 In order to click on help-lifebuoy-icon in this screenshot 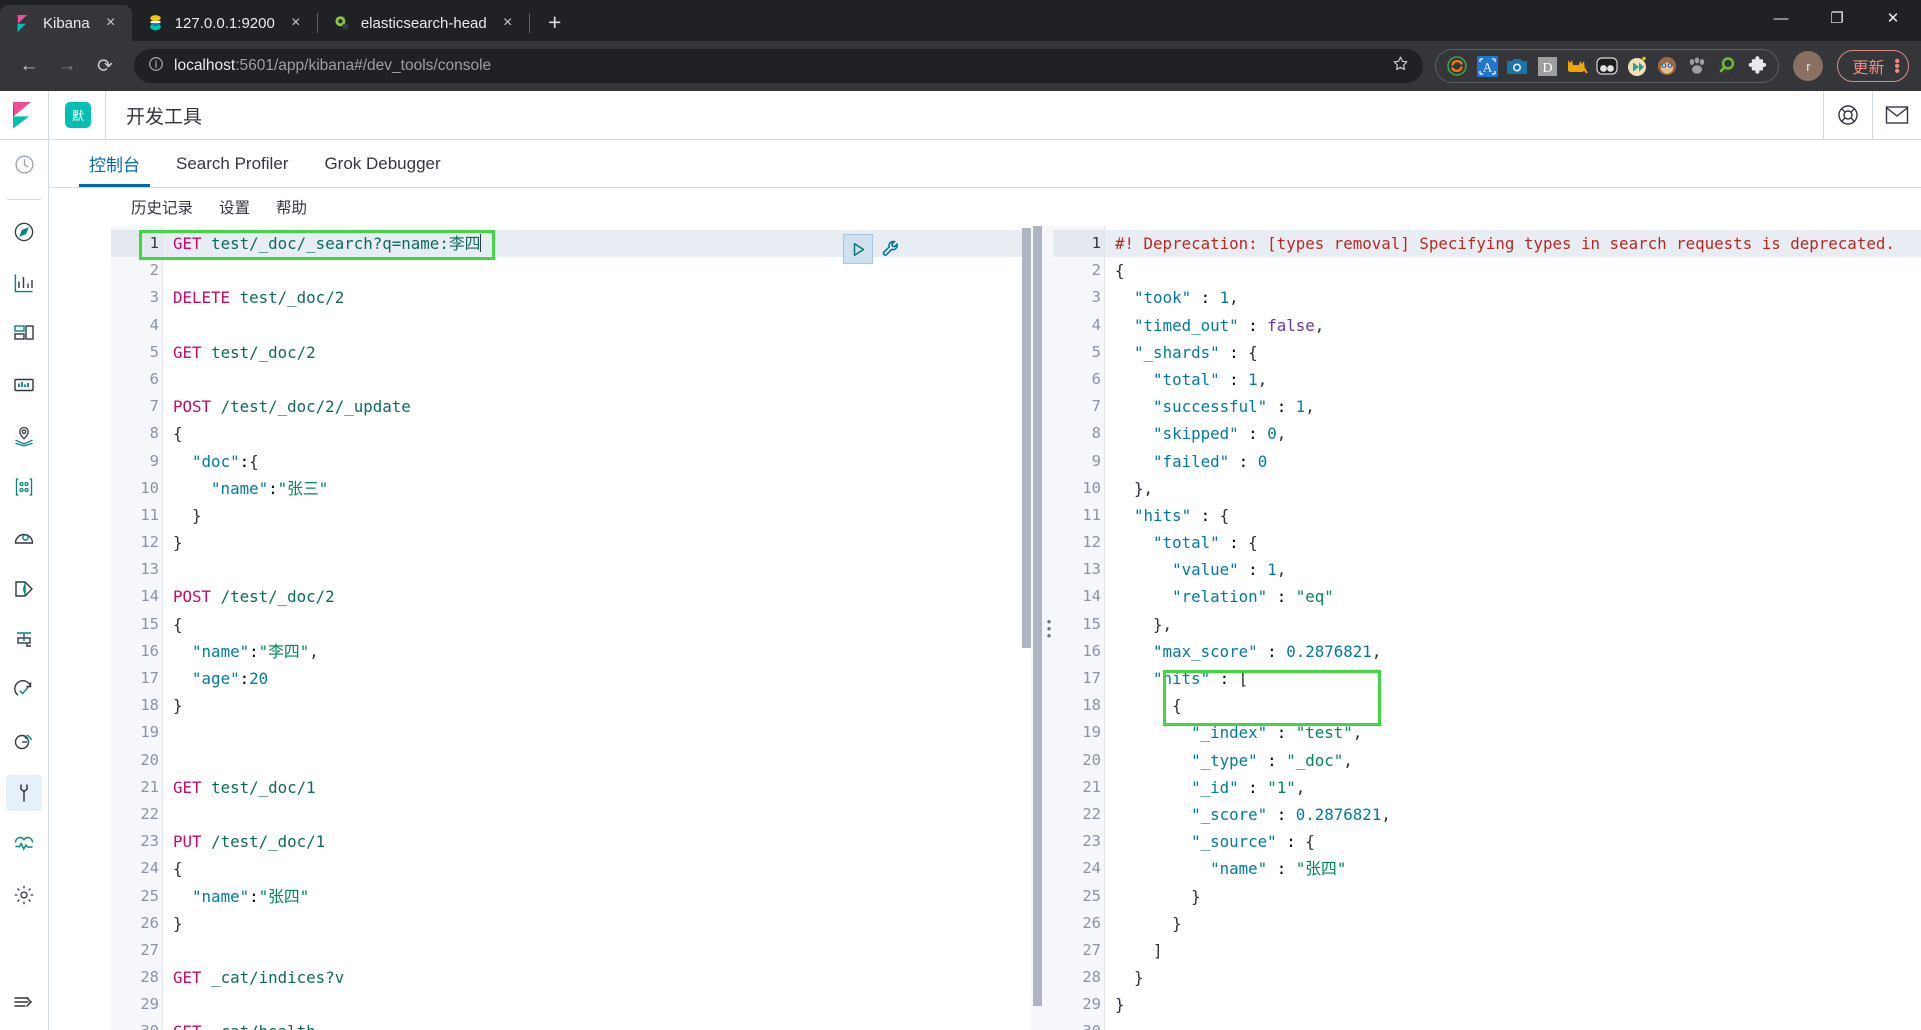, I will do `click(1847, 115)`.